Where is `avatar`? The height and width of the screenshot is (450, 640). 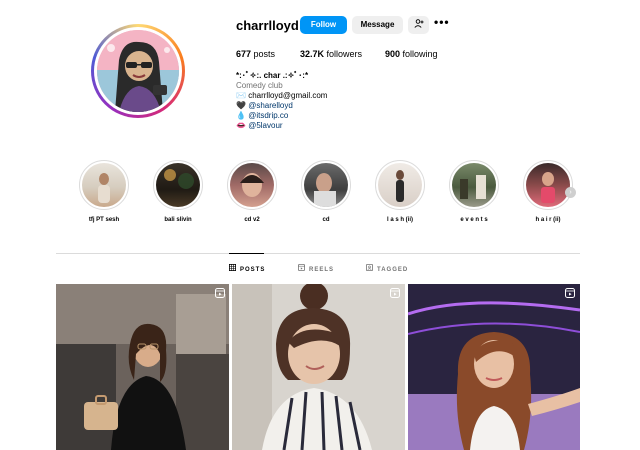 avatar is located at coordinates (138, 71).